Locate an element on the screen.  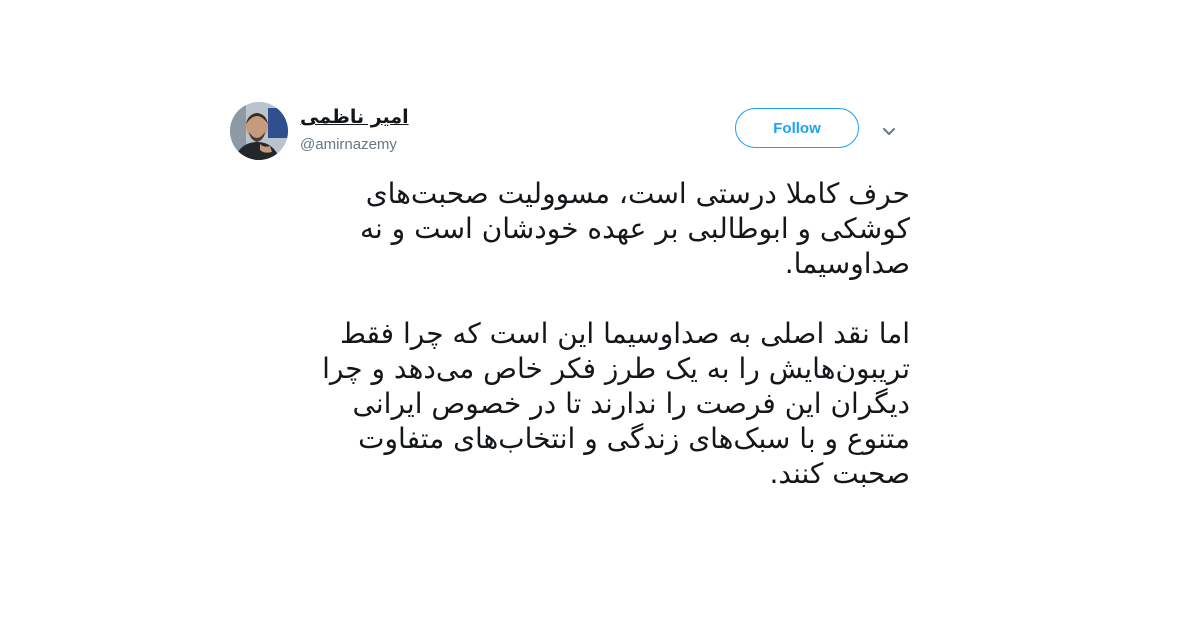
tweet-line: صحبت کنند. is located at coordinates (839, 473).